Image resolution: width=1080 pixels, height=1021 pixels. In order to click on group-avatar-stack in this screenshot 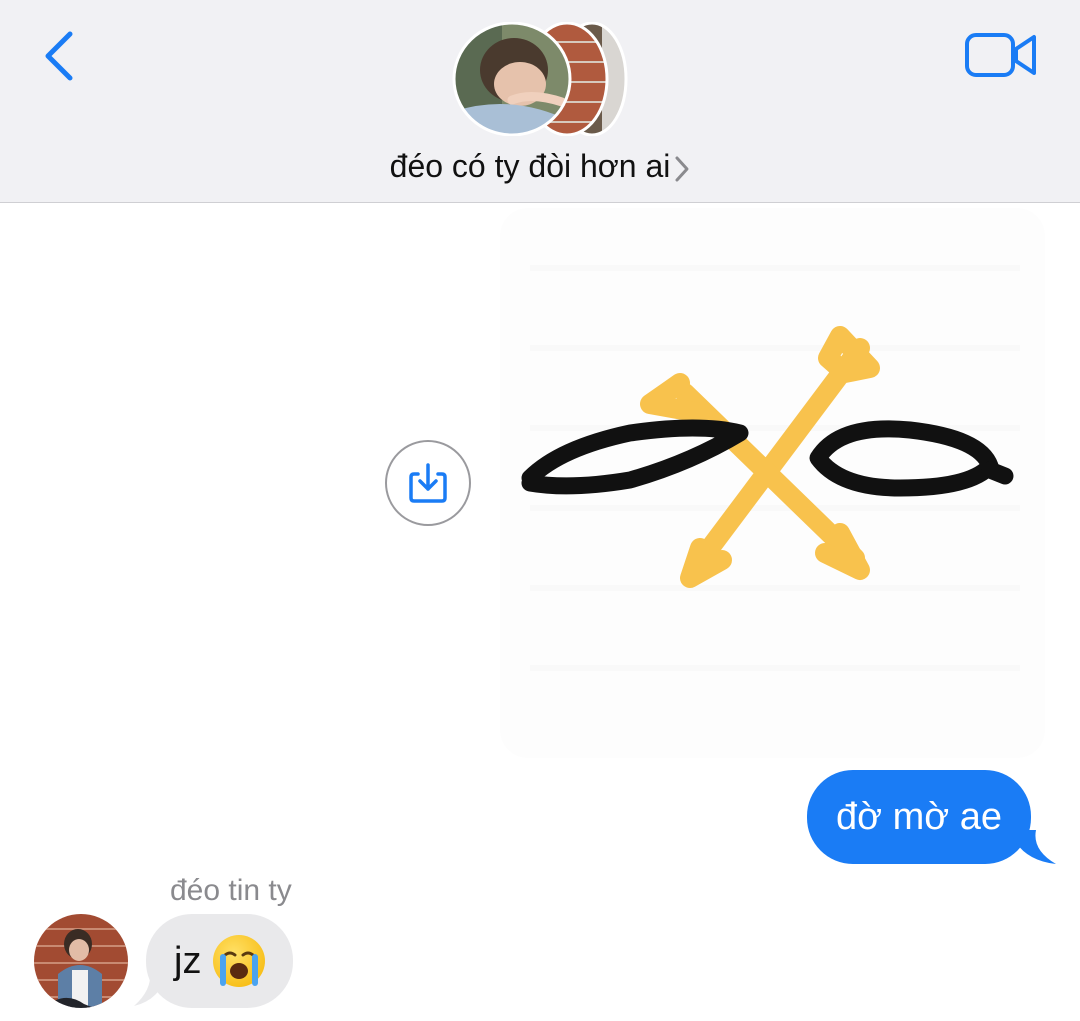, I will do `click(542, 79)`.